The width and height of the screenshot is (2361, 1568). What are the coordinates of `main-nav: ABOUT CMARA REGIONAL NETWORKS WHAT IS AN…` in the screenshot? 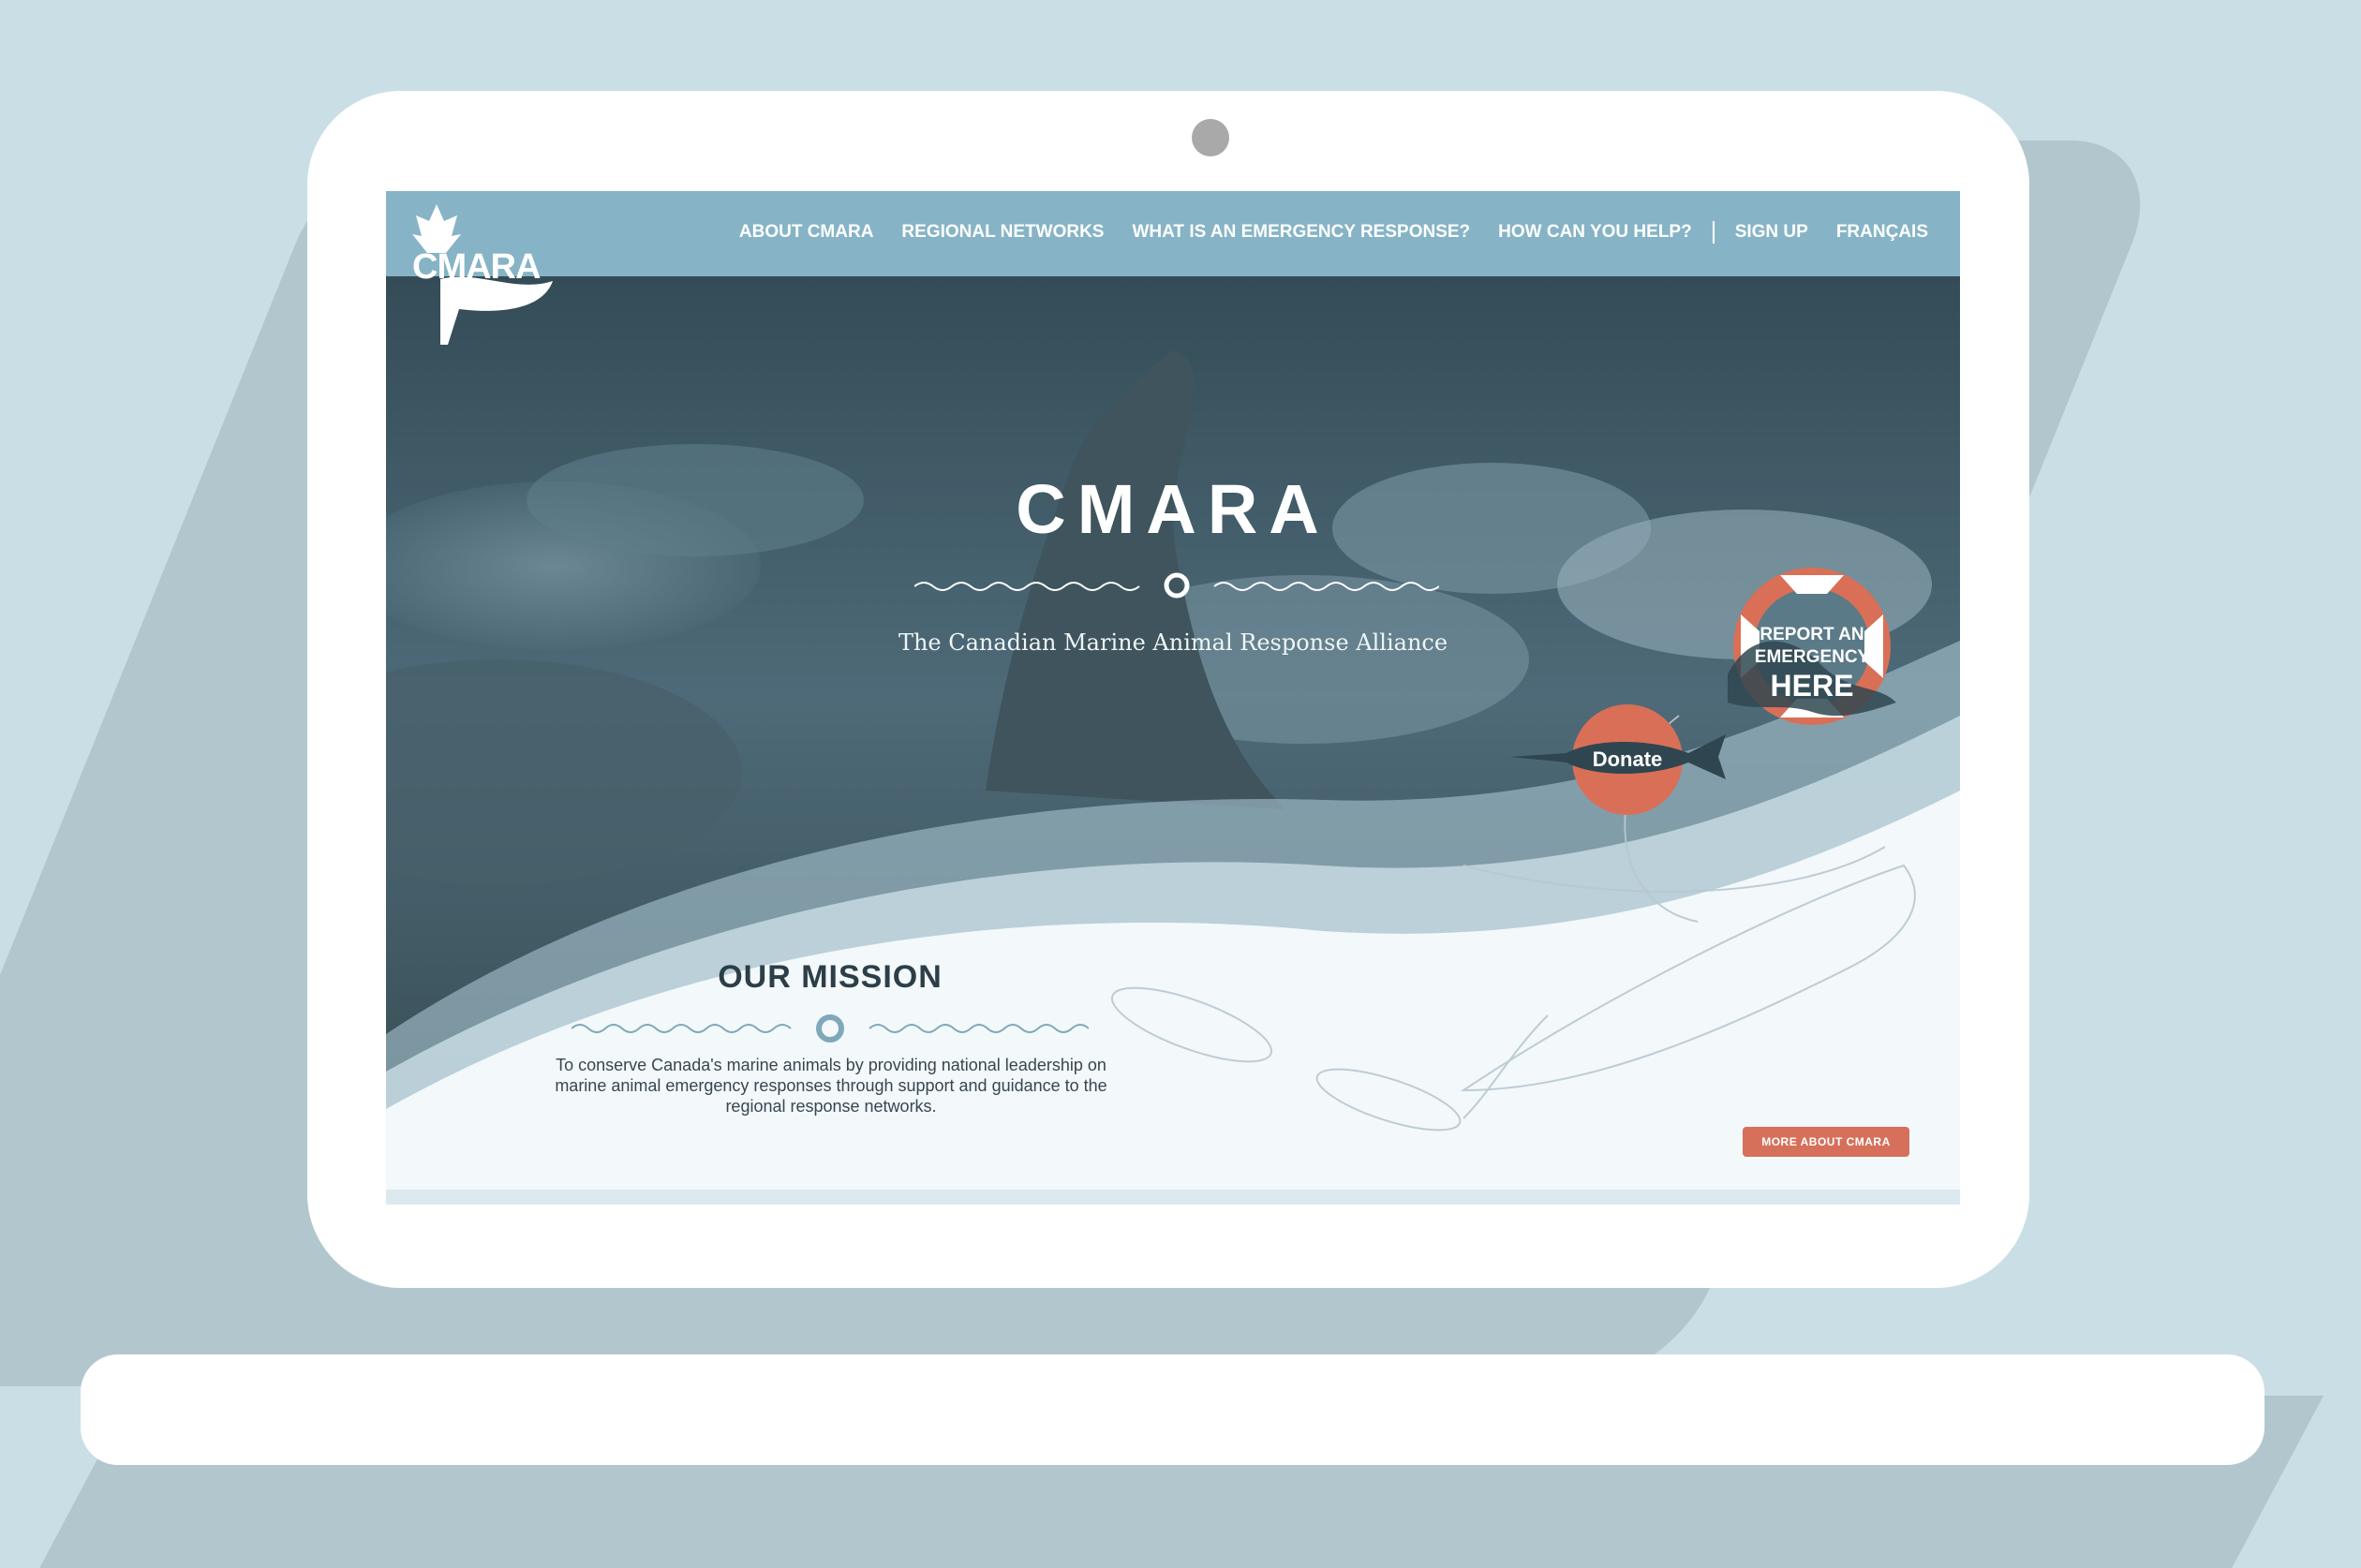 It's located at (1333, 232).